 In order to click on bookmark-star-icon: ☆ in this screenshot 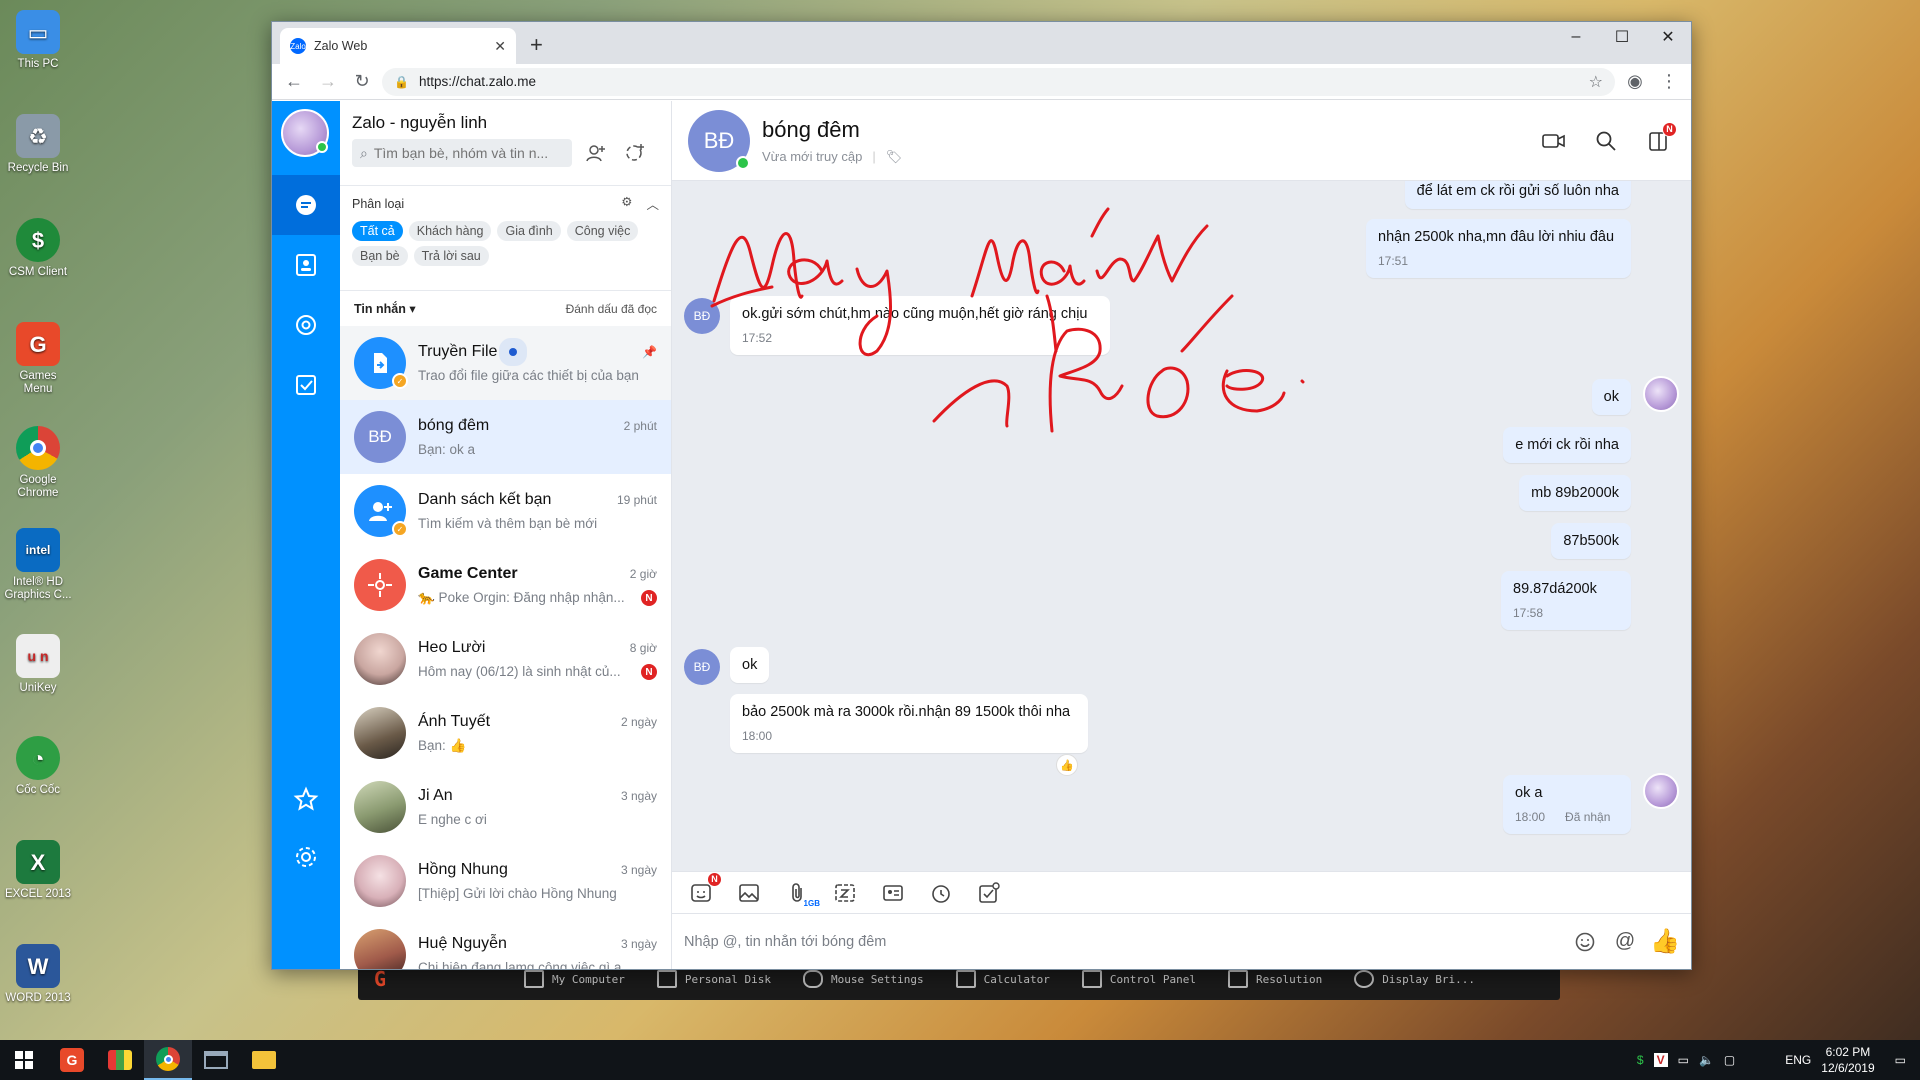, I will do `click(1596, 82)`.